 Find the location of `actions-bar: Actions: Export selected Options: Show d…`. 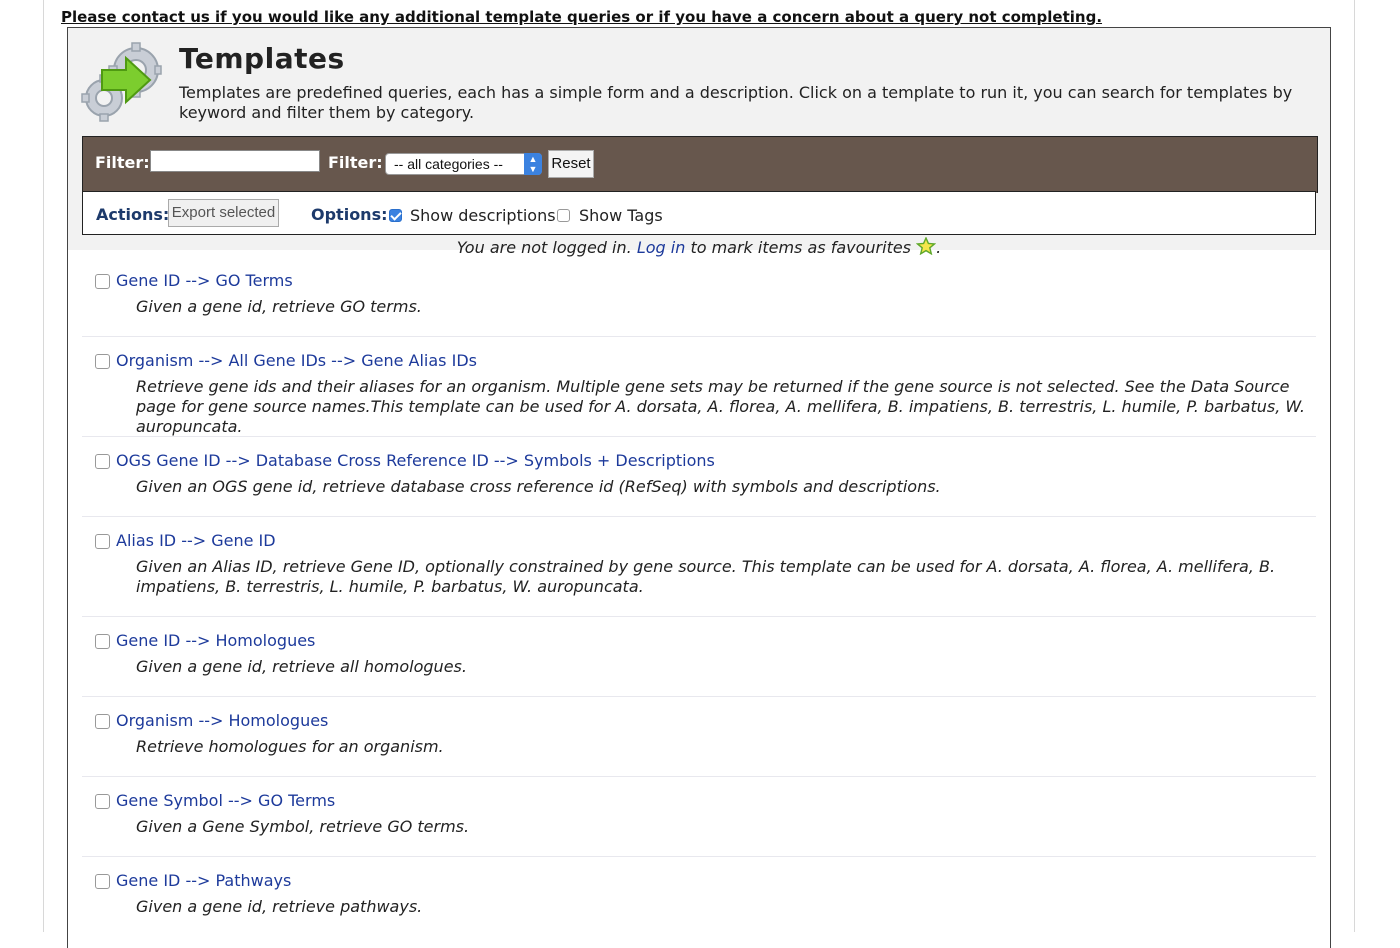

actions-bar: Actions: Export selected Options: Show d… is located at coordinates (699, 213).